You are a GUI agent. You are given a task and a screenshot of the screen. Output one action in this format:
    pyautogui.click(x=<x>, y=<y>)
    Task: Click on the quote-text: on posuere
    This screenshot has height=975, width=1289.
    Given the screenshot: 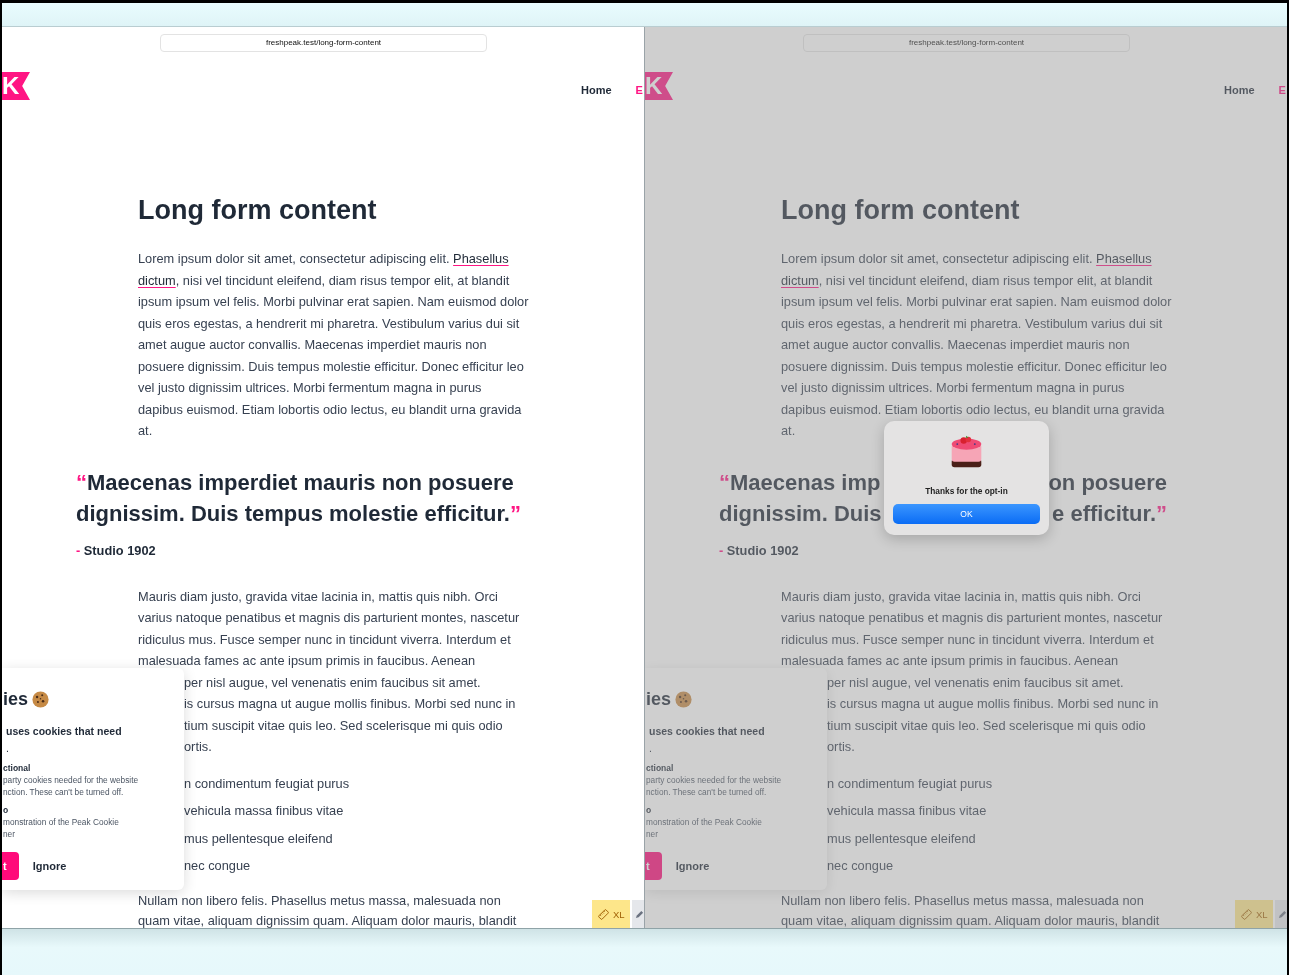 What is the action you would take?
    pyautogui.click(x=1107, y=482)
    